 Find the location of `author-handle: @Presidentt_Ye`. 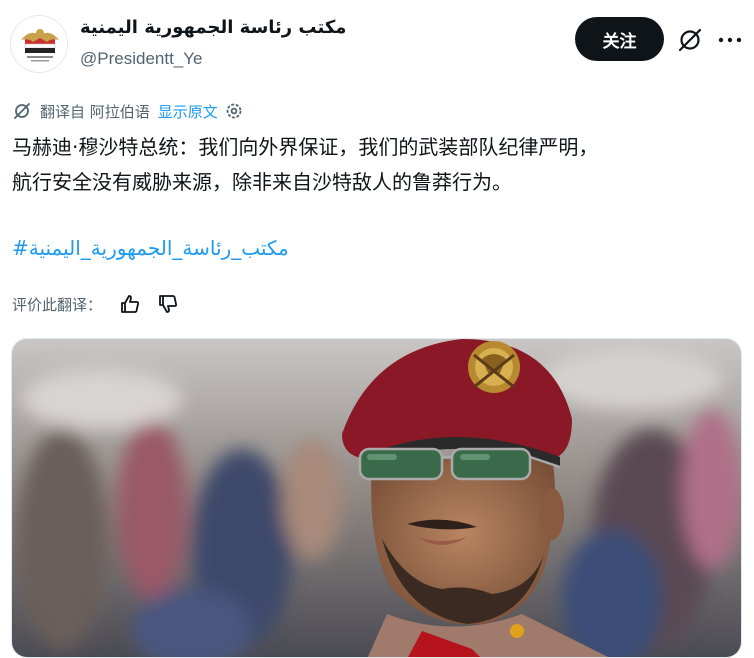

author-handle: @Presidentt_Ye is located at coordinates (141, 59).